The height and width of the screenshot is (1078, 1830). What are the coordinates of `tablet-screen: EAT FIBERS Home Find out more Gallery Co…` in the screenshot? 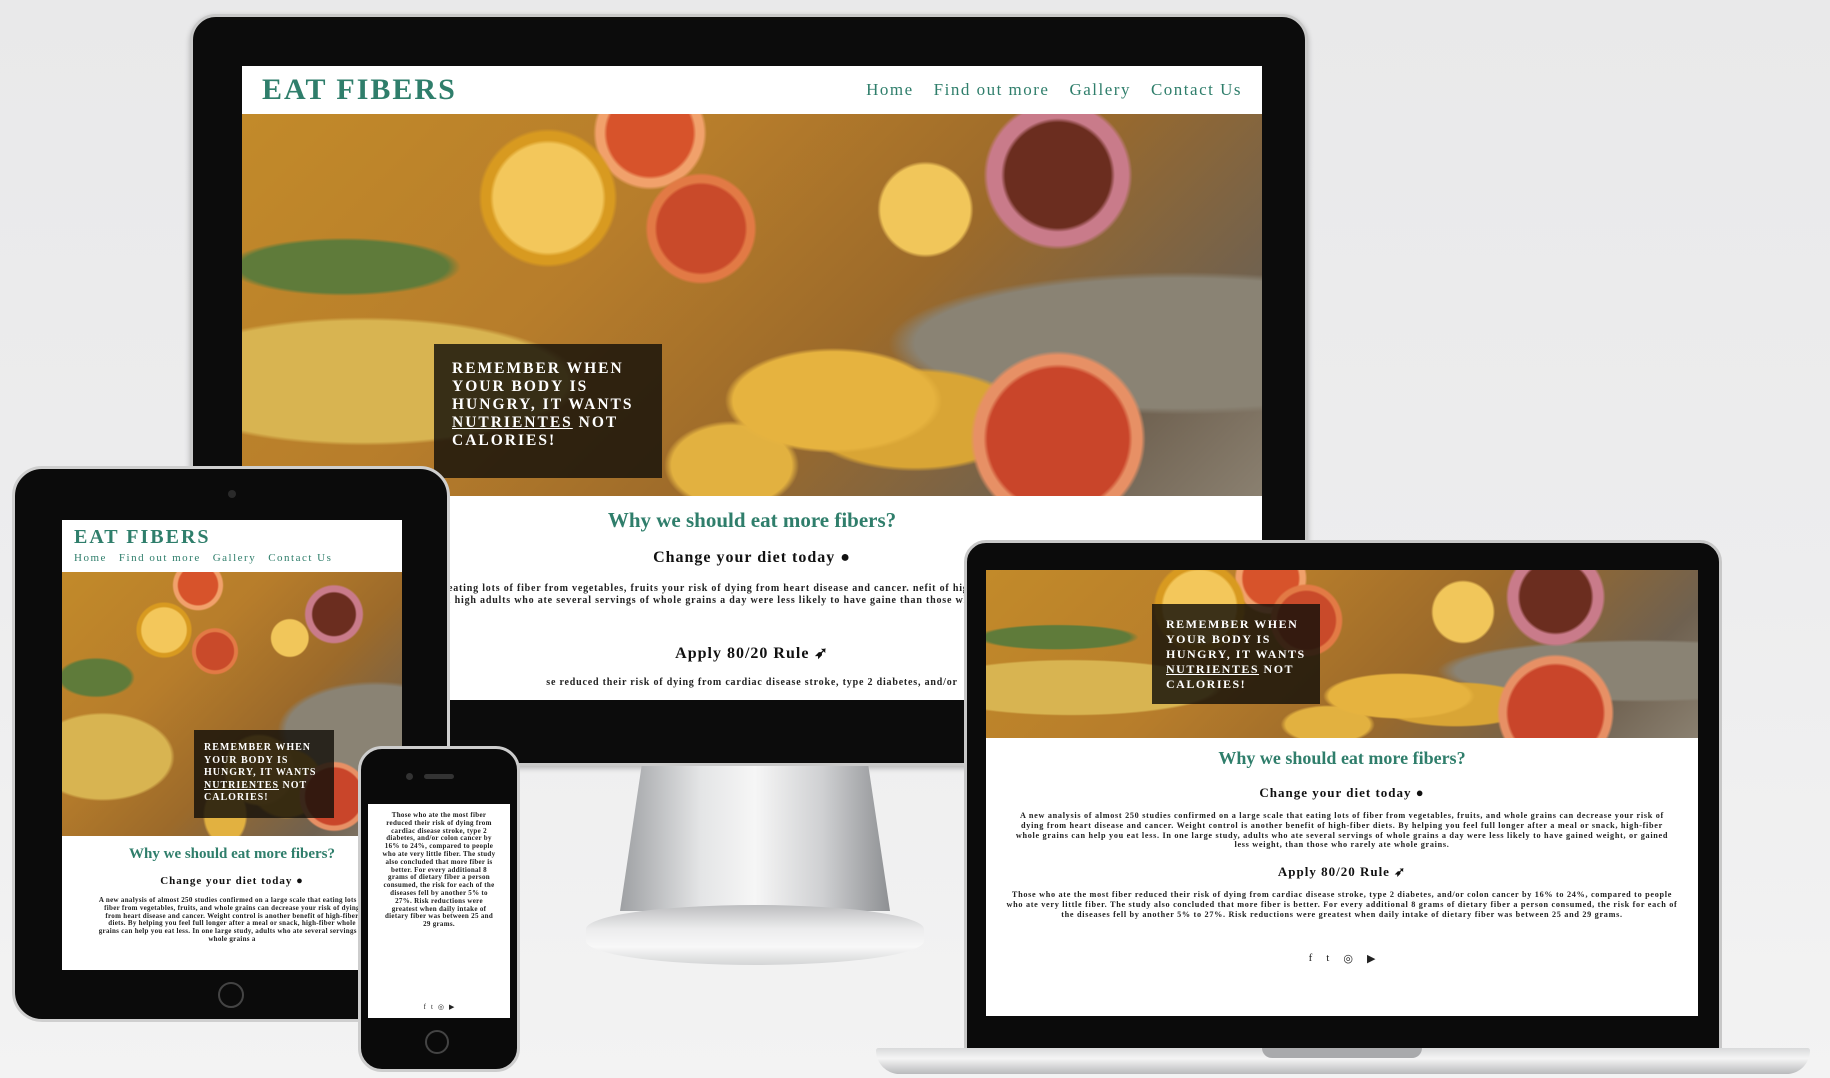 It's located at (232, 745).